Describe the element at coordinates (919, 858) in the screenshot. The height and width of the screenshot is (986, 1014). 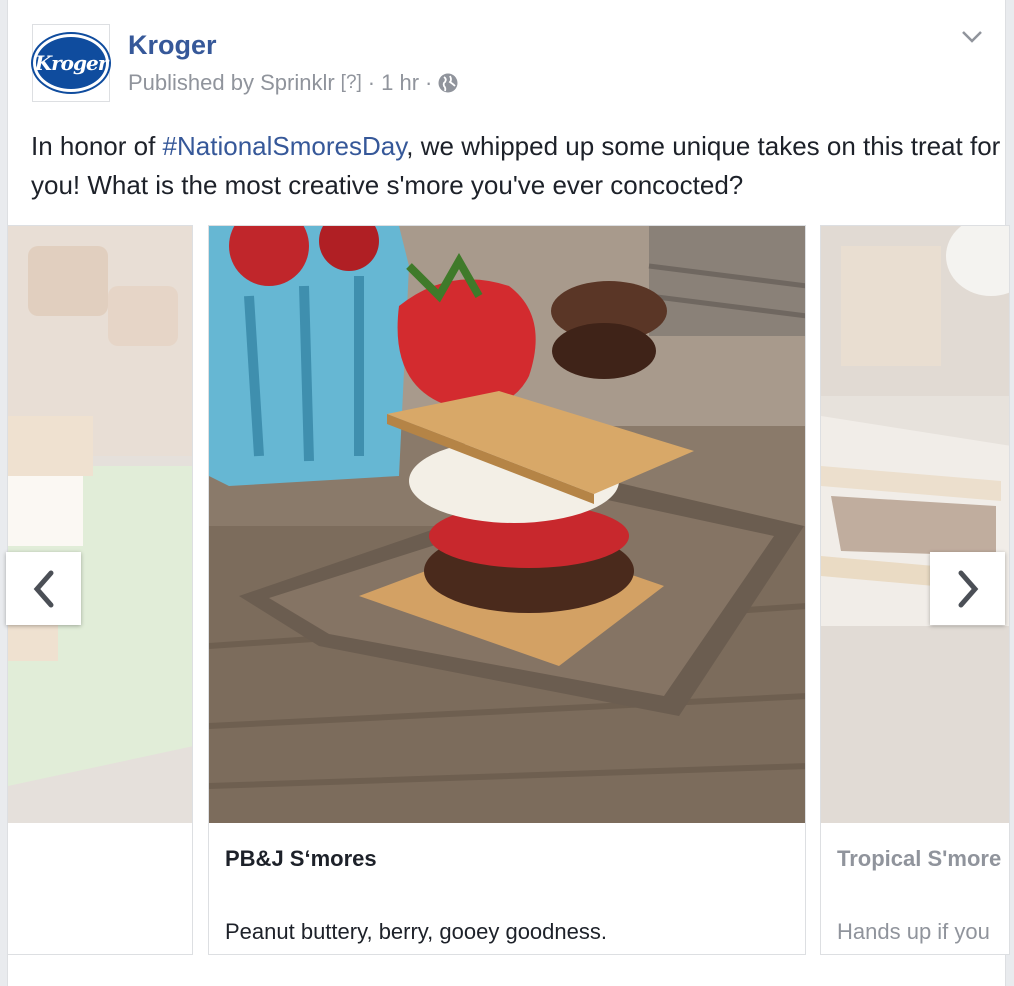
I see `card-title: Tropical S'more` at that location.